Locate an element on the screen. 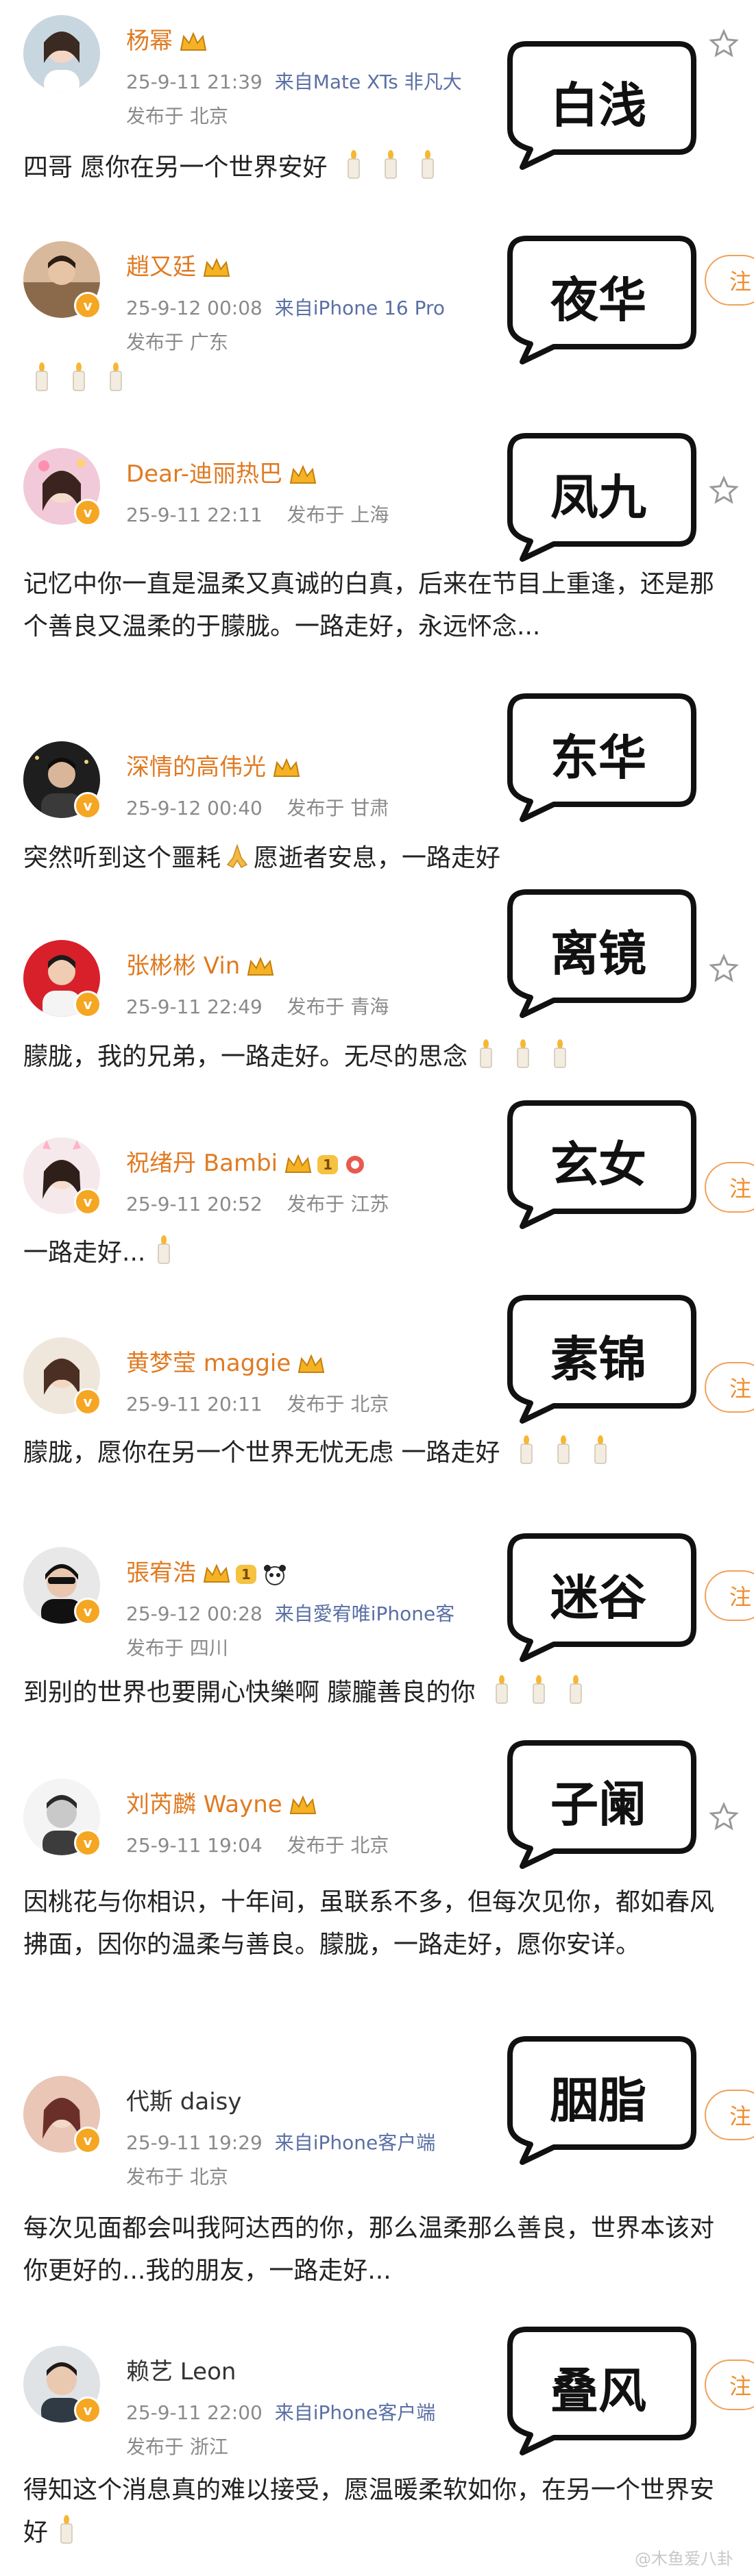 The height and width of the screenshot is (2576, 754). username: Dear-迪丽热巴 is located at coordinates (222, 471).